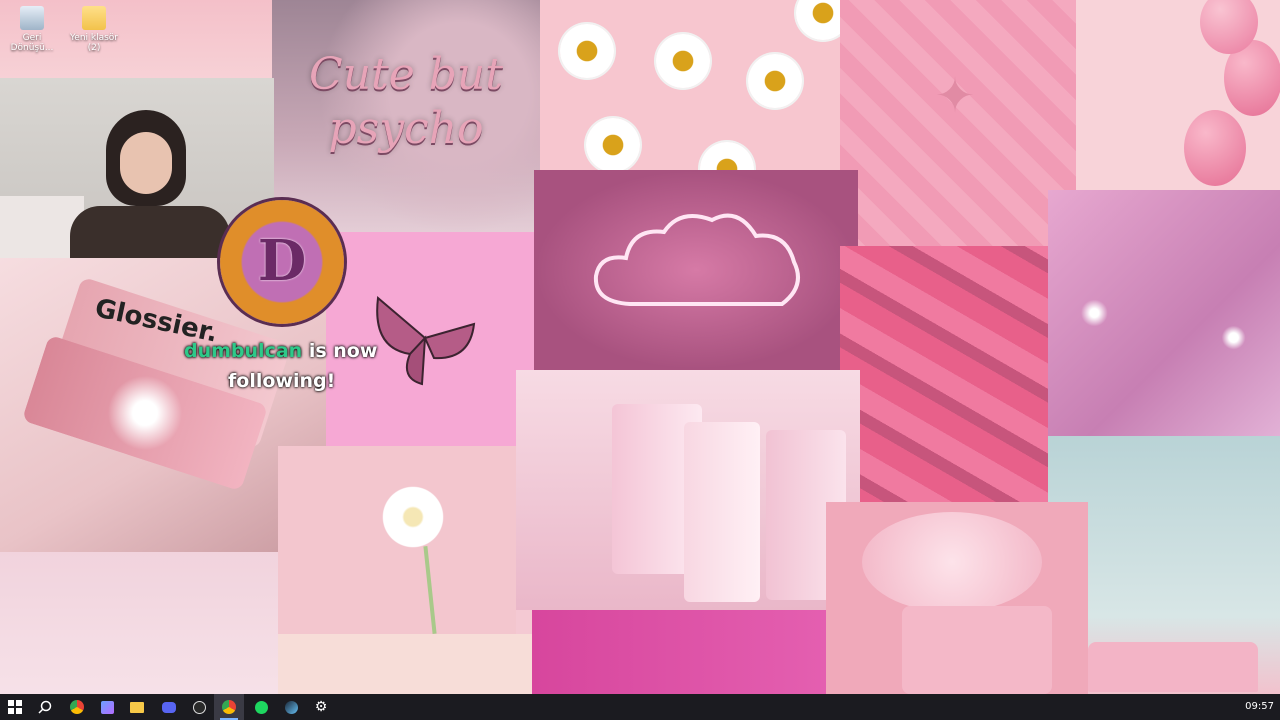  What do you see at coordinates (977, 650) in the screenshot?
I see `handbag-image` at bounding box center [977, 650].